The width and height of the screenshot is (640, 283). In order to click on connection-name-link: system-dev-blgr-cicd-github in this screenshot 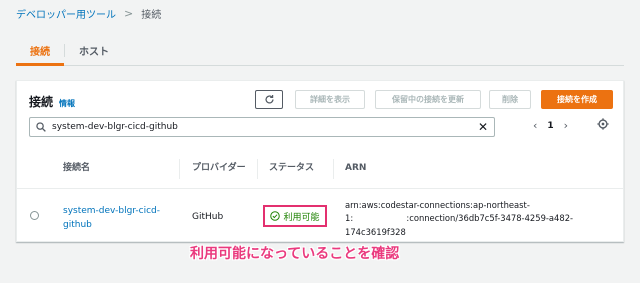, I will do `click(123, 218)`.